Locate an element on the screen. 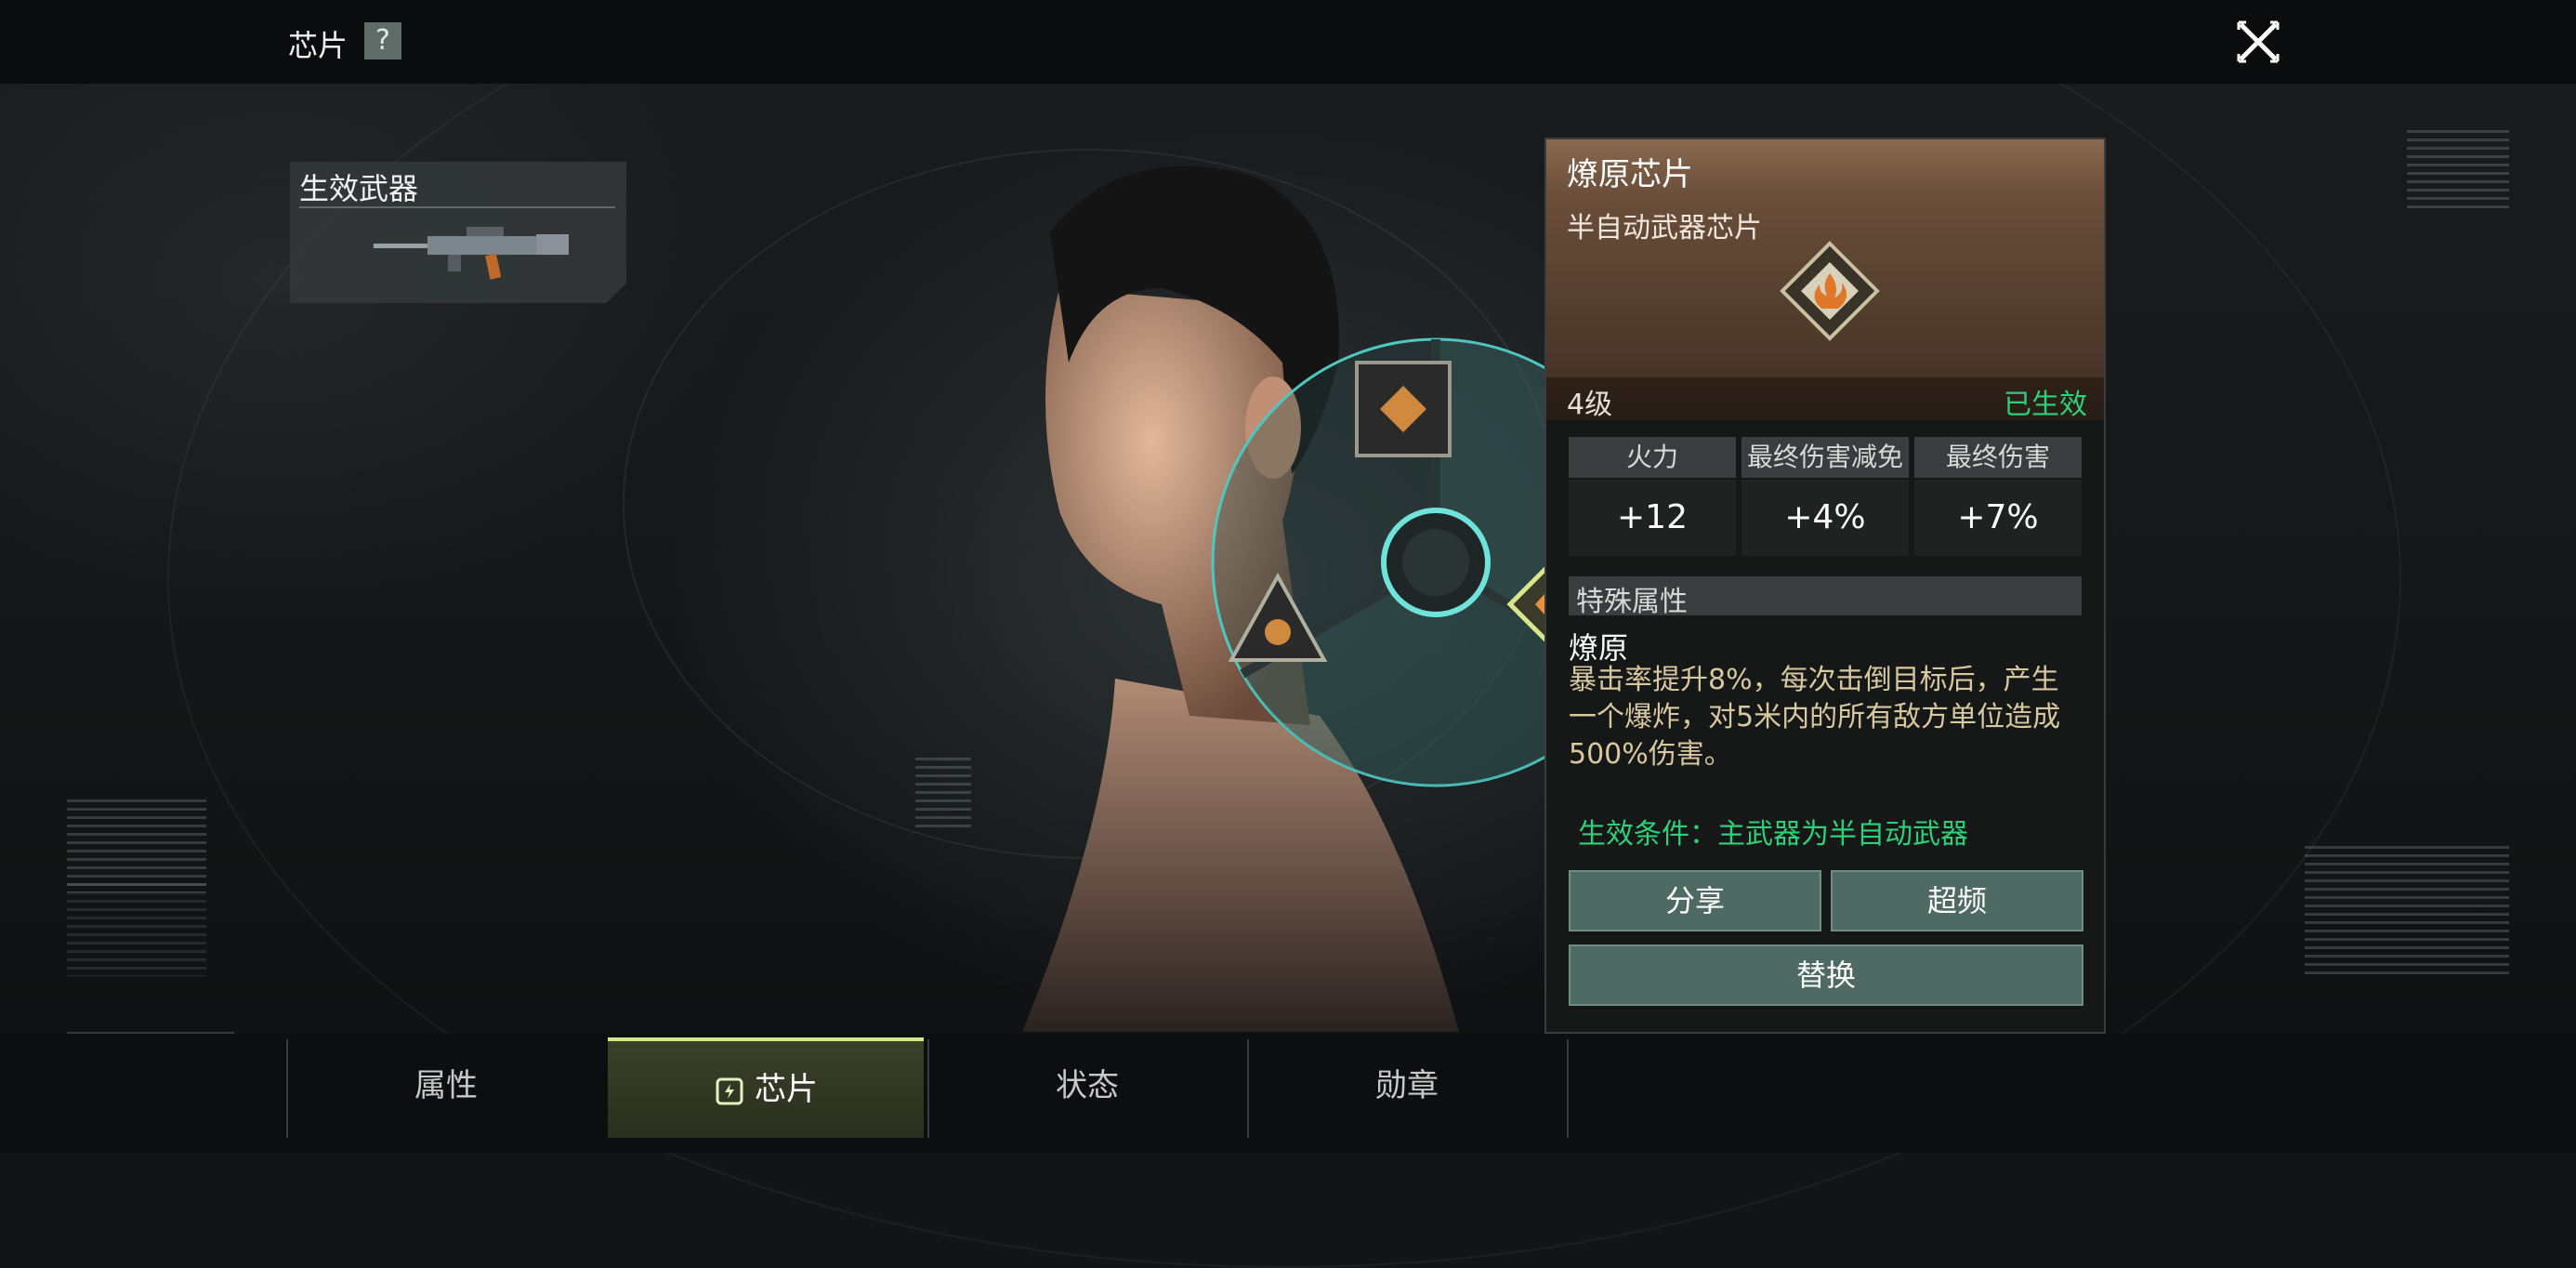 This screenshot has height=1268, width=2576. stat-label: 最终伤害 is located at coordinates (1998, 457).